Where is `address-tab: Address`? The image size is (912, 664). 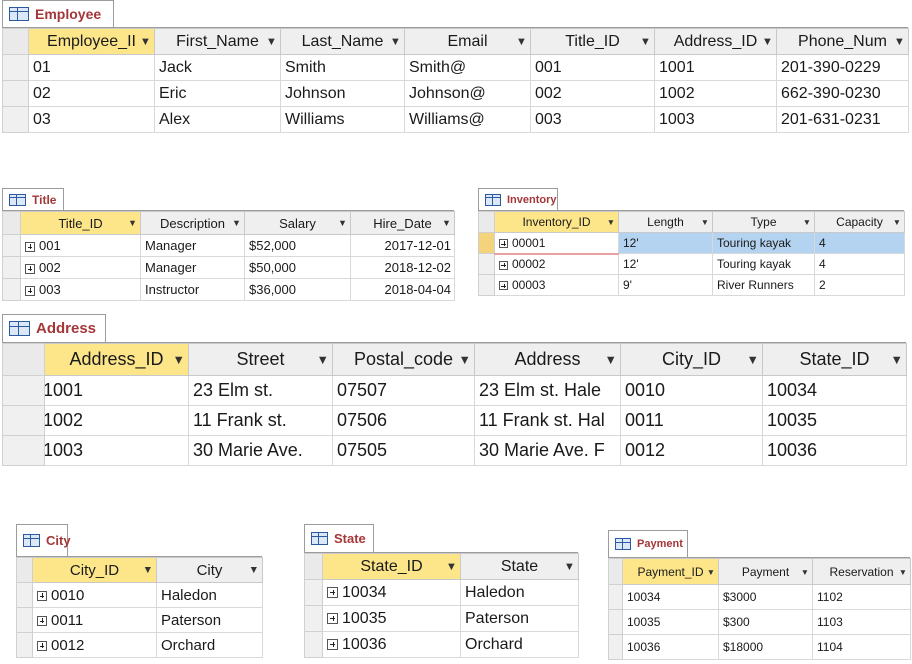 address-tab: Address is located at coordinates (54, 328).